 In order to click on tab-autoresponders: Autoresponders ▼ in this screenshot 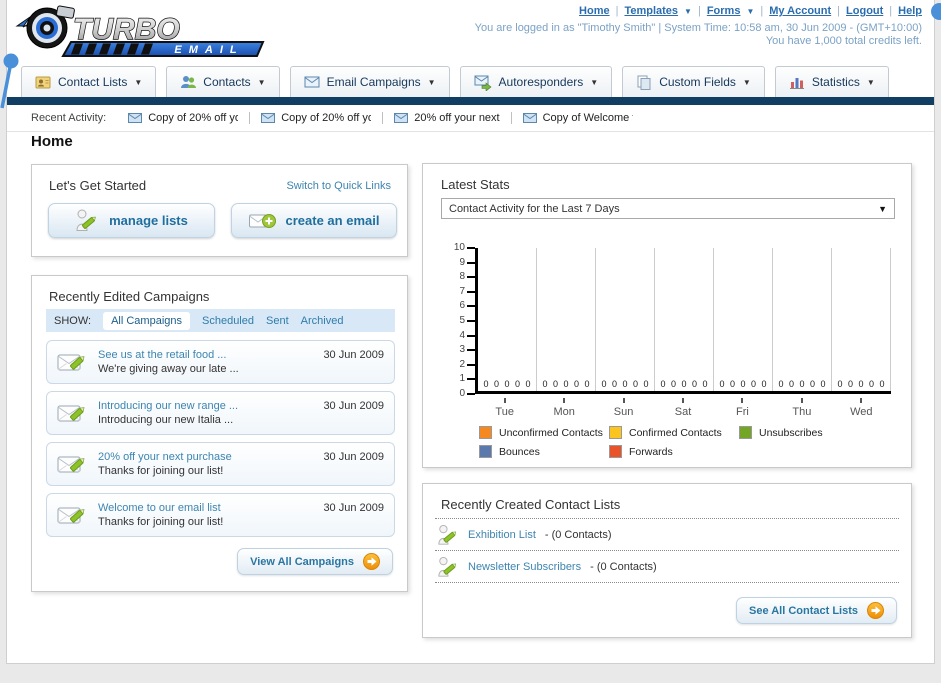, I will do `click(536, 81)`.